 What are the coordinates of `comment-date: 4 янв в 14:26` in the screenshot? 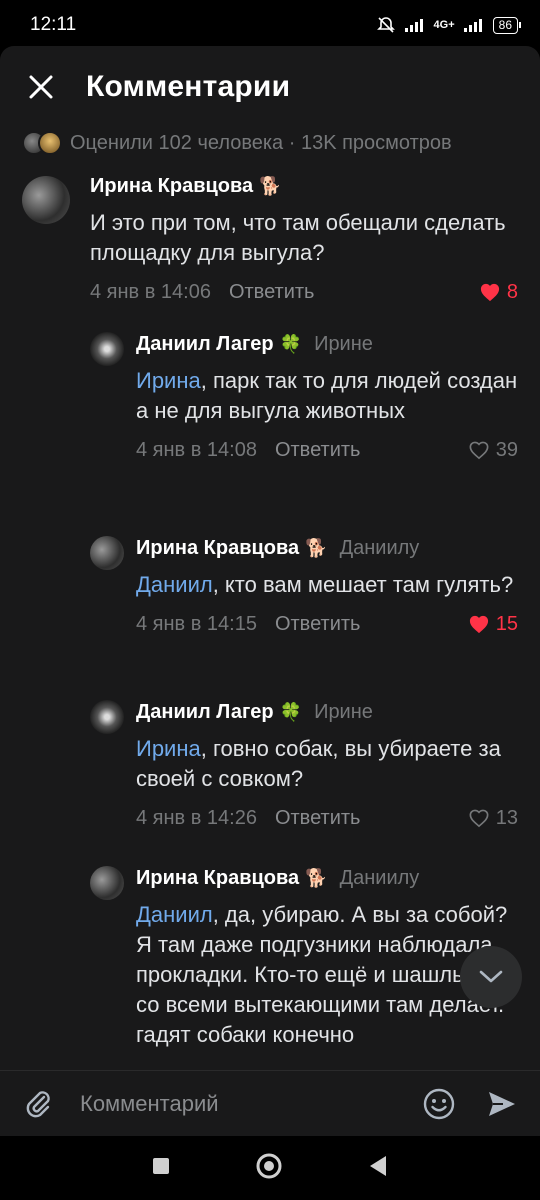 It's located at (196, 817).